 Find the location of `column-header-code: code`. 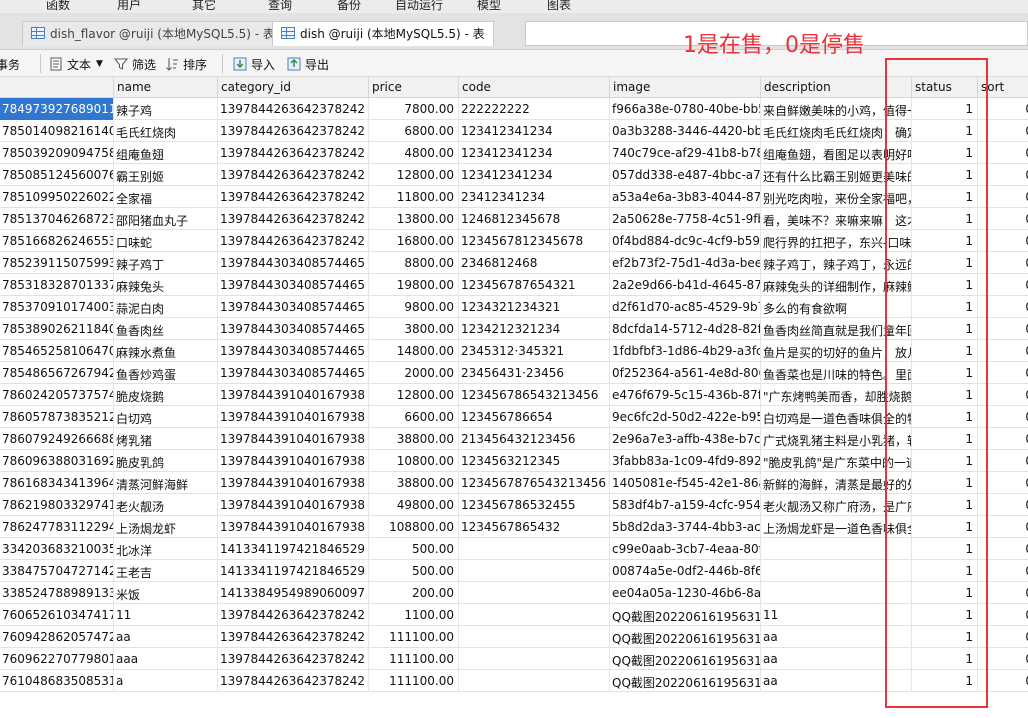

column-header-code: code is located at coordinates (534, 87).